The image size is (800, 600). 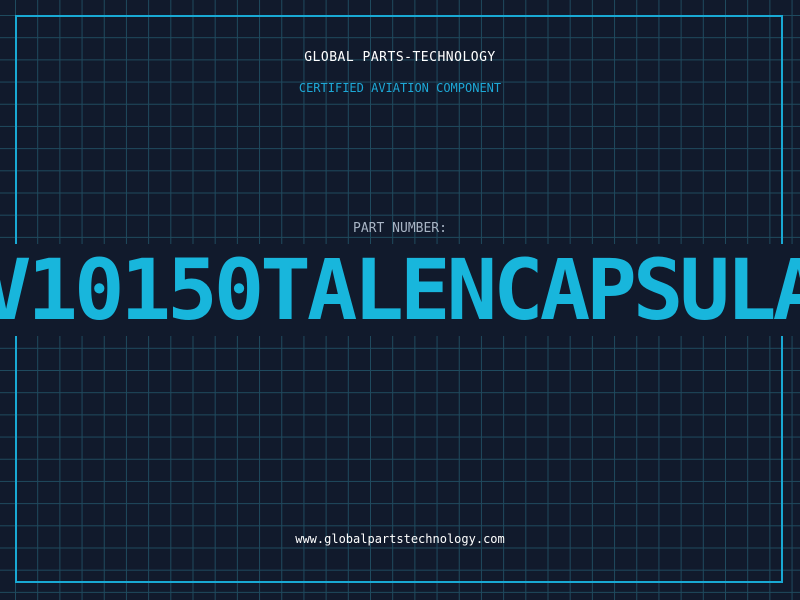 What do you see at coordinates (400, 57) in the screenshot?
I see `brand-title: GLOBAL PARTS-TECHNOLOGY` at bounding box center [400, 57].